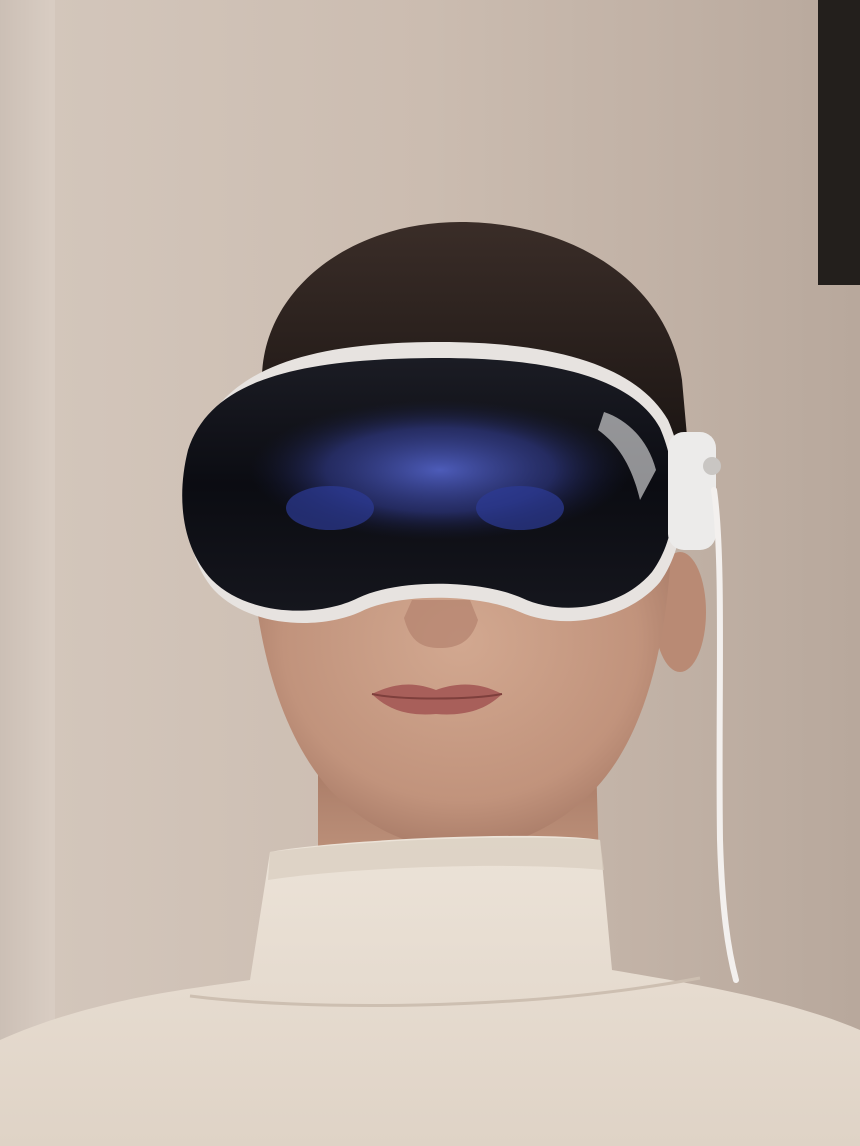 This screenshot has width=860, height=1146. Describe the element at coordinates (27, 573) in the screenshot. I see `wall-edge-highlight` at that location.